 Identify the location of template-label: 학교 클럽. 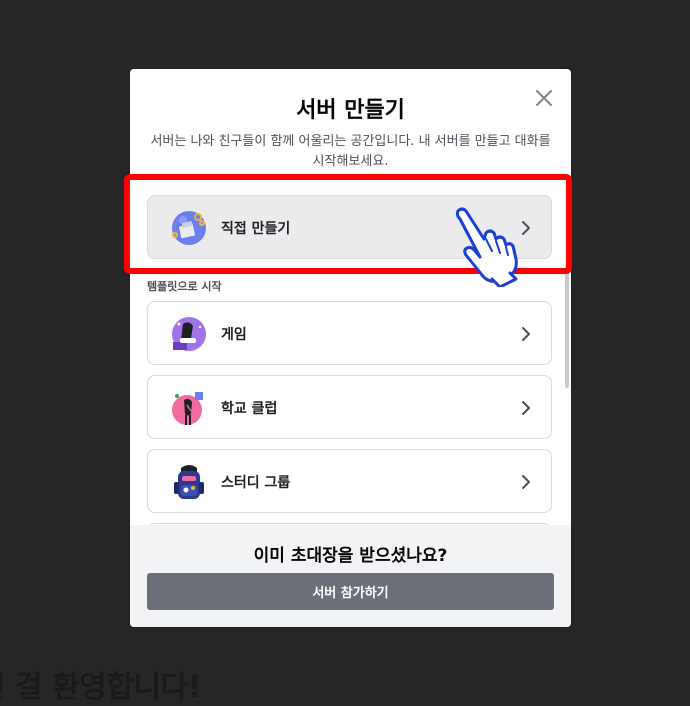
(249, 409).